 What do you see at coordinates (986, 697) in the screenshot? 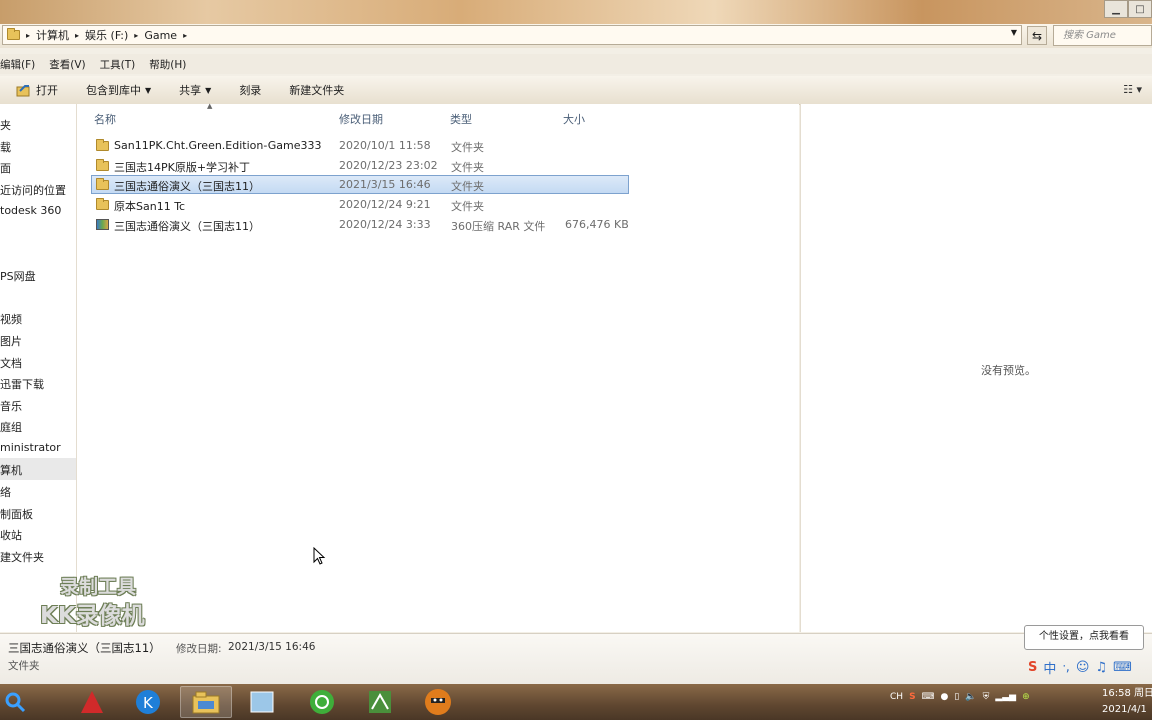
I see `security-shield-icon: ⛨` at bounding box center [986, 697].